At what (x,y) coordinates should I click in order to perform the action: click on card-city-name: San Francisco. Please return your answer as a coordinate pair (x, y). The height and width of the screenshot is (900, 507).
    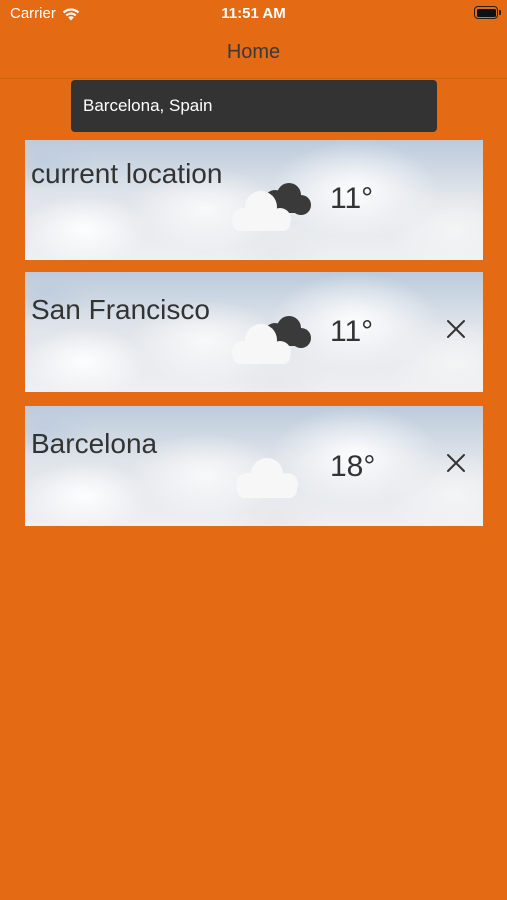
    Looking at the image, I should click on (120, 309).